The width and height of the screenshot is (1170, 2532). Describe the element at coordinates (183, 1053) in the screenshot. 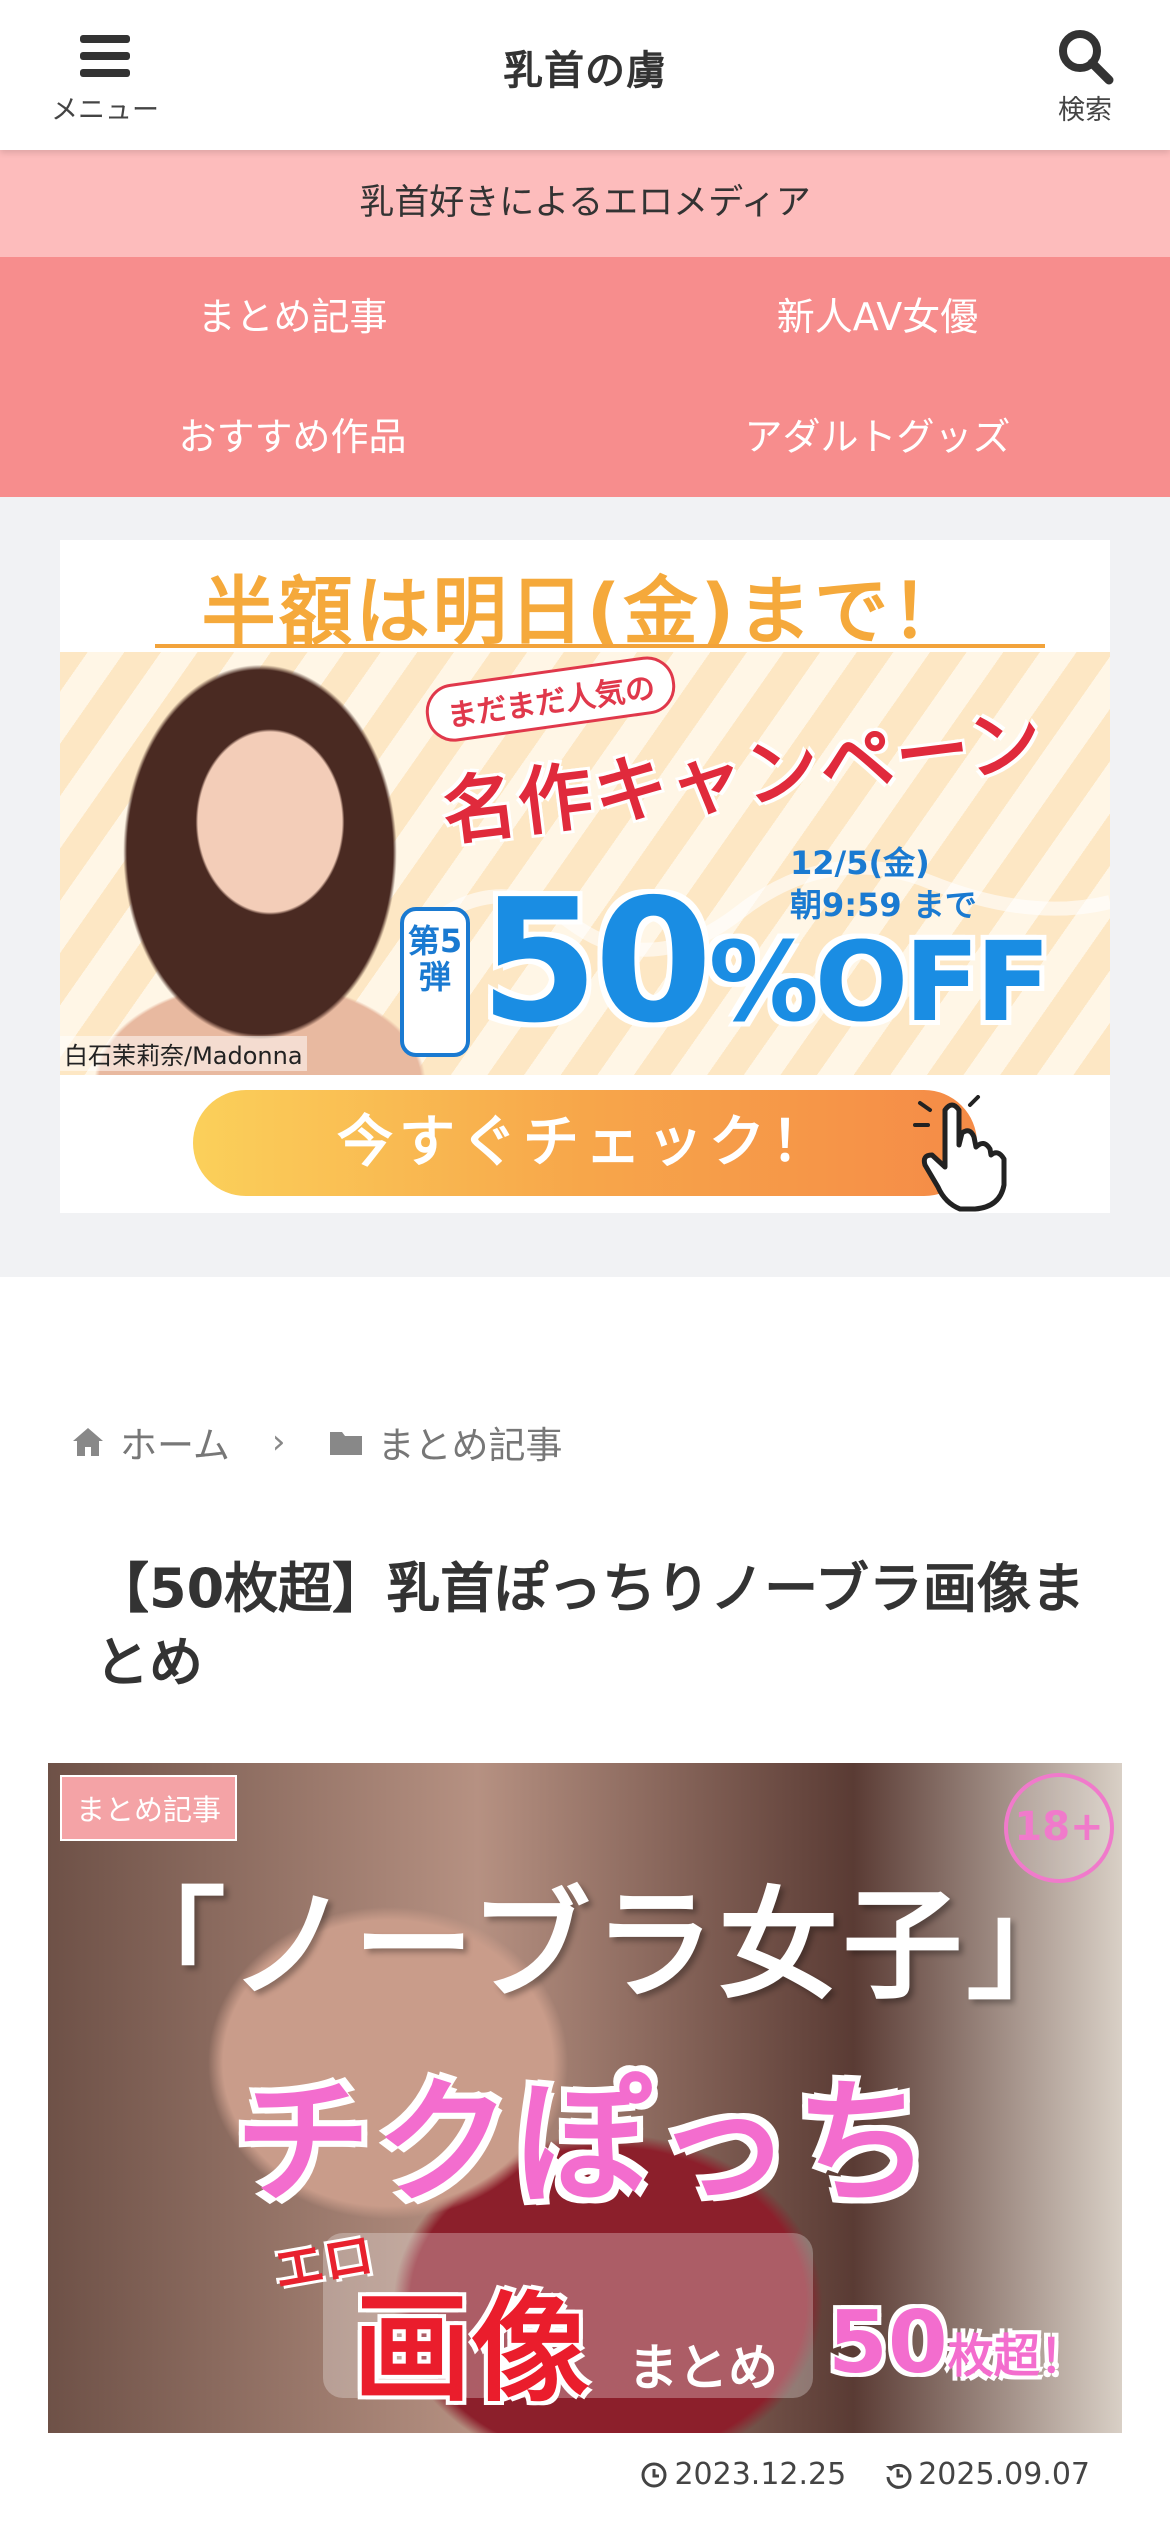

I see `model-credit: 白石茉莉奈/Madonna` at that location.